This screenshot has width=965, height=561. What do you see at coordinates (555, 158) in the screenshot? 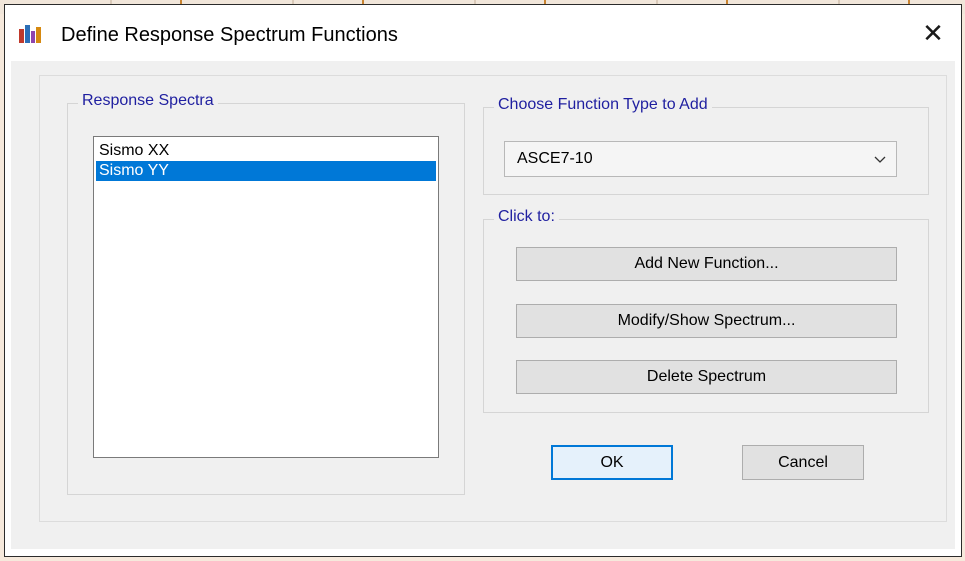
I see `function-type-value: ASCE7-10` at bounding box center [555, 158].